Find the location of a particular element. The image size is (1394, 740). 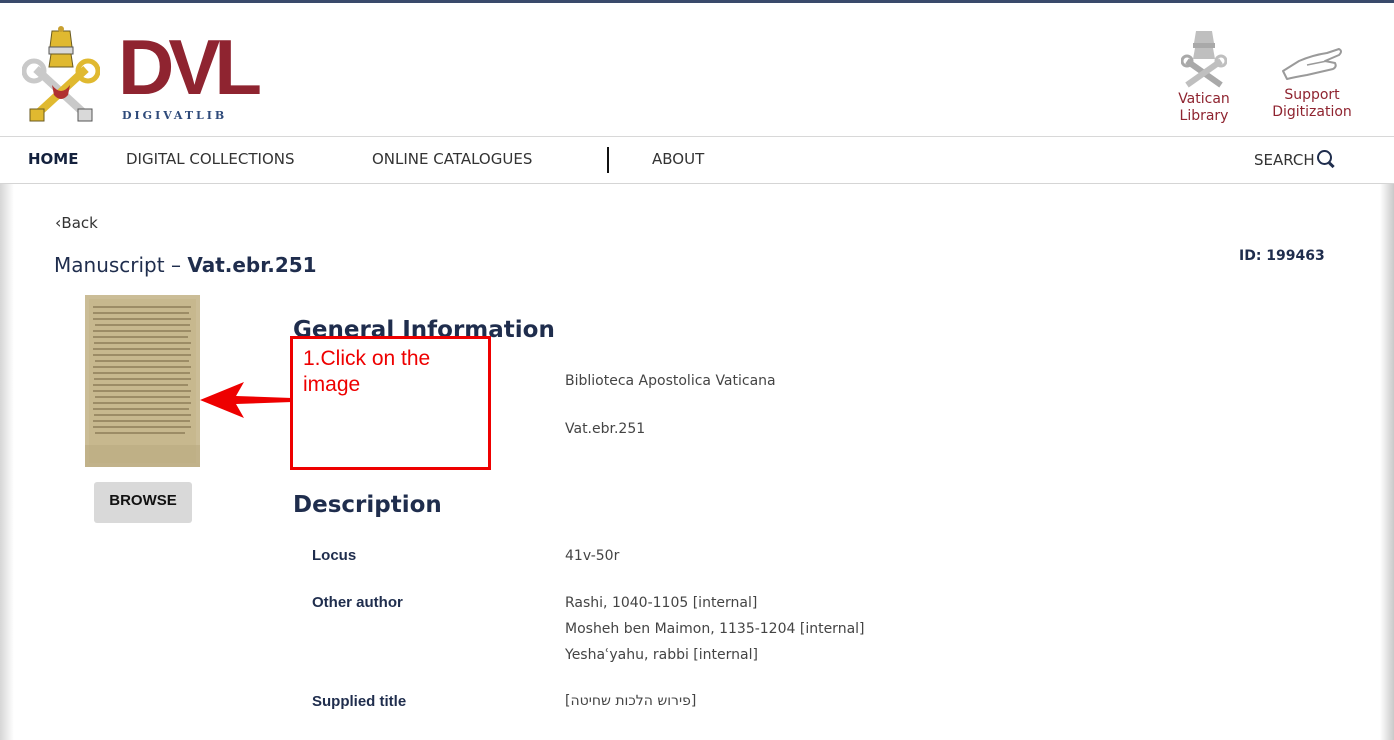

annotation-text-line2: image is located at coordinates (332, 384).